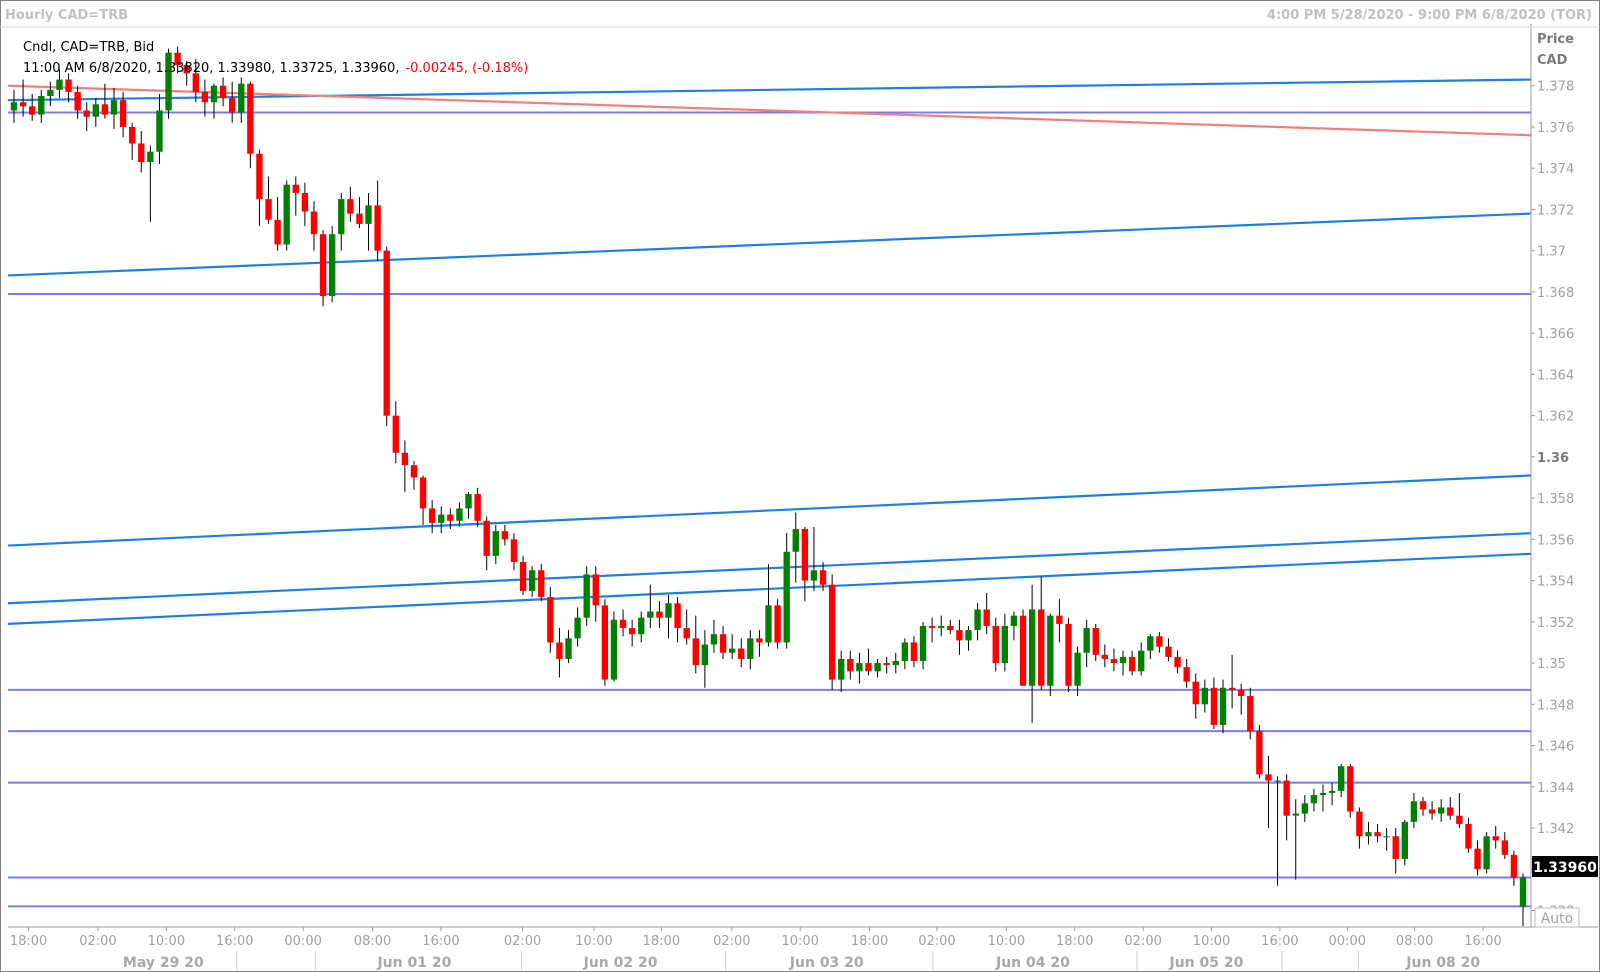  Describe the element at coordinates (1555, 128) in the screenshot. I see `y-tick-label: 1.376` at that location.